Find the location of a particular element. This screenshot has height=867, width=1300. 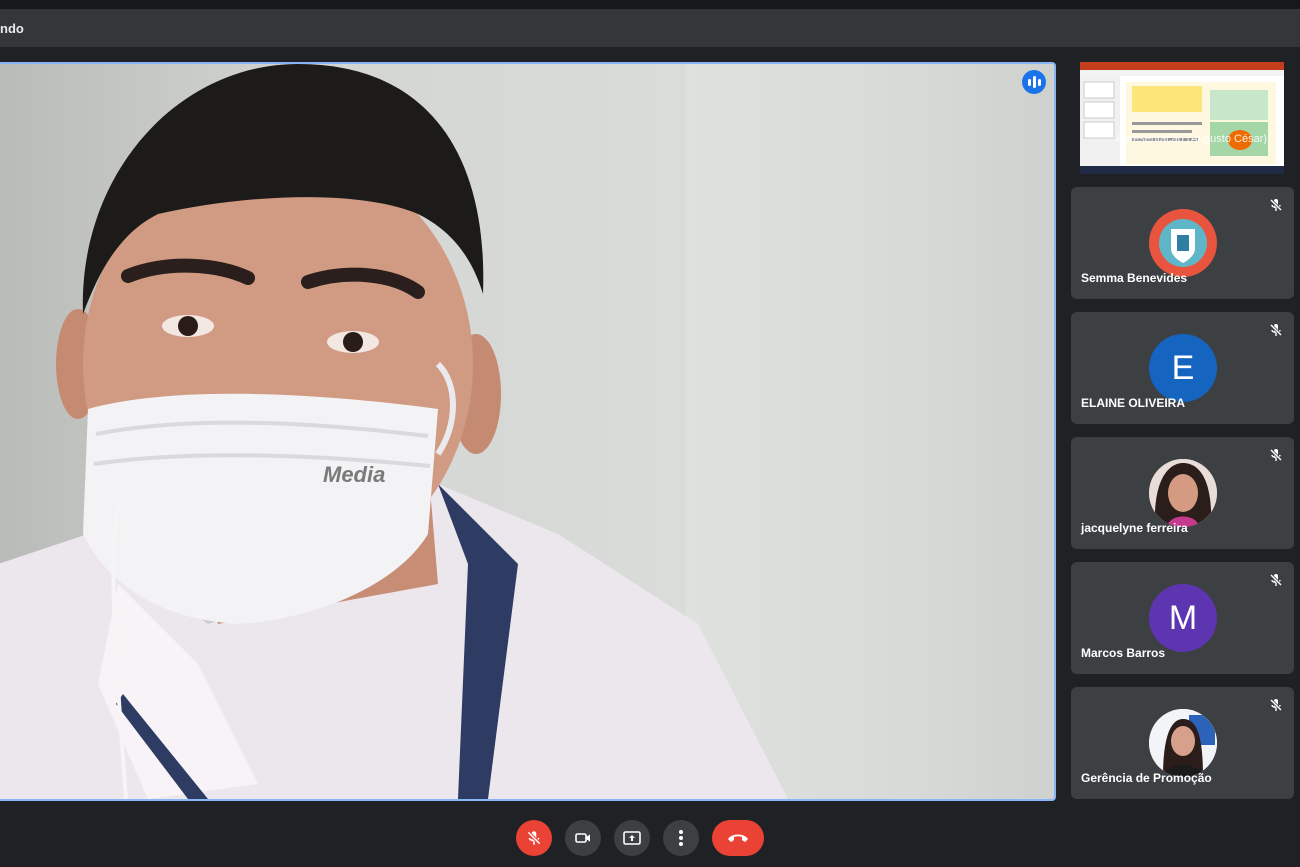

top-strip is located at coordinates (650, 4).